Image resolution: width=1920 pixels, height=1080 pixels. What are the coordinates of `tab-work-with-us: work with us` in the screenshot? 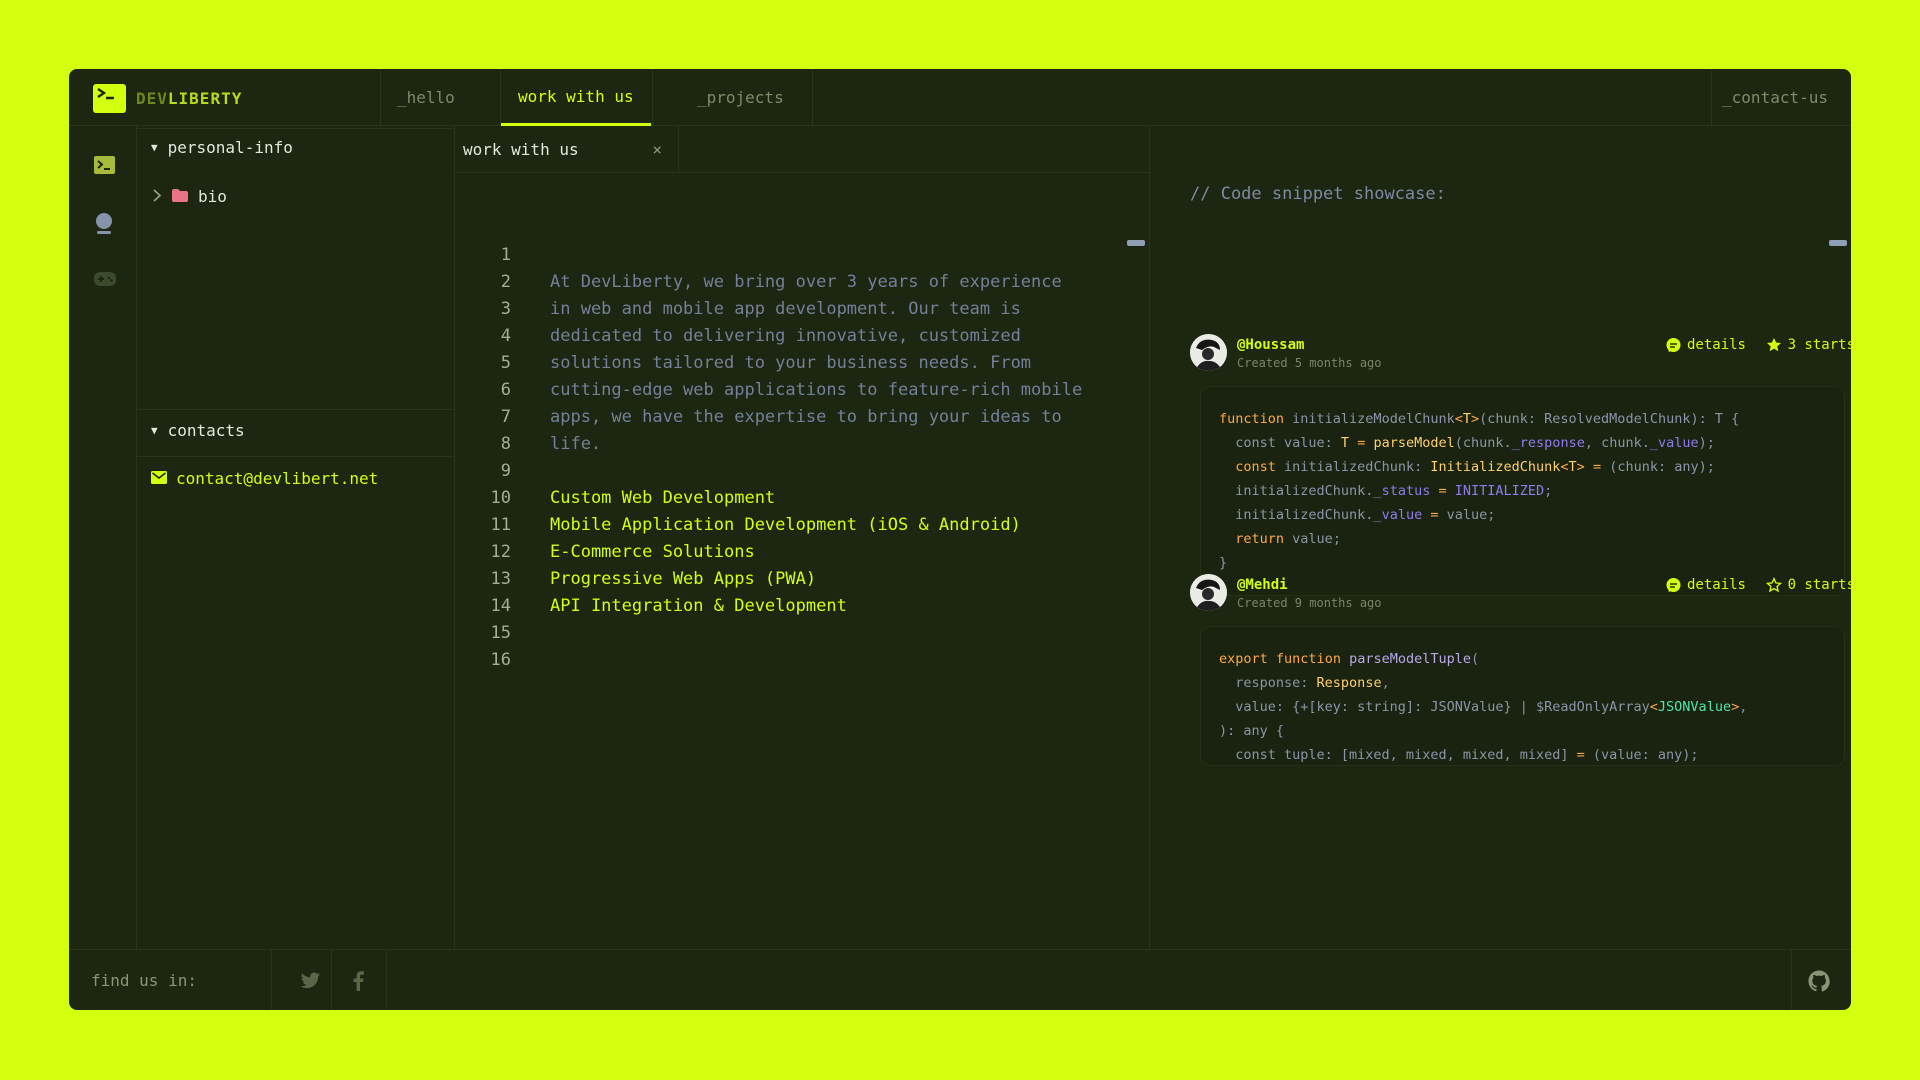 It's located at (576, 97).